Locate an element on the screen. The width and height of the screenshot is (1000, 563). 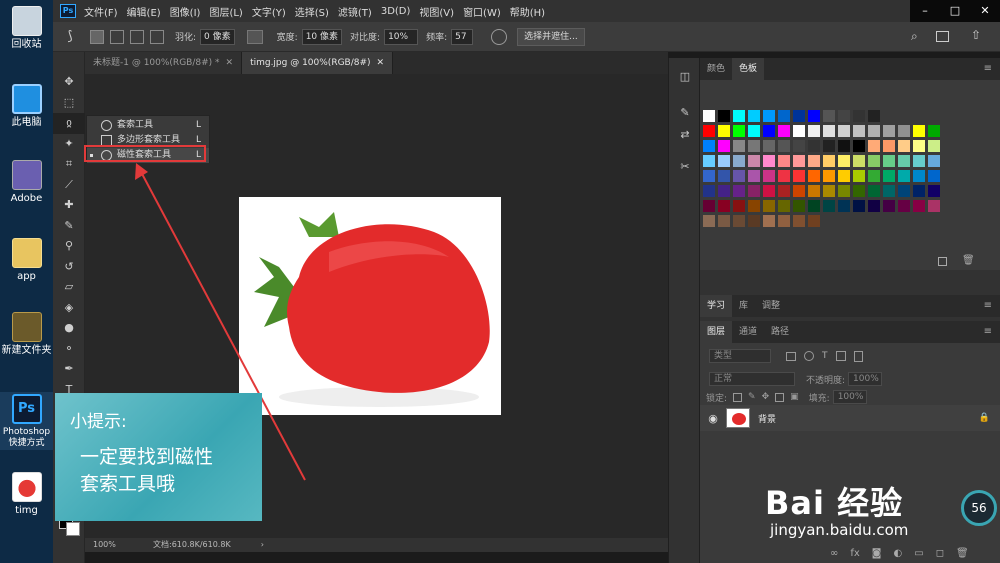
visibility-eye-icon: ◉ is located at coordinates (713, 418).